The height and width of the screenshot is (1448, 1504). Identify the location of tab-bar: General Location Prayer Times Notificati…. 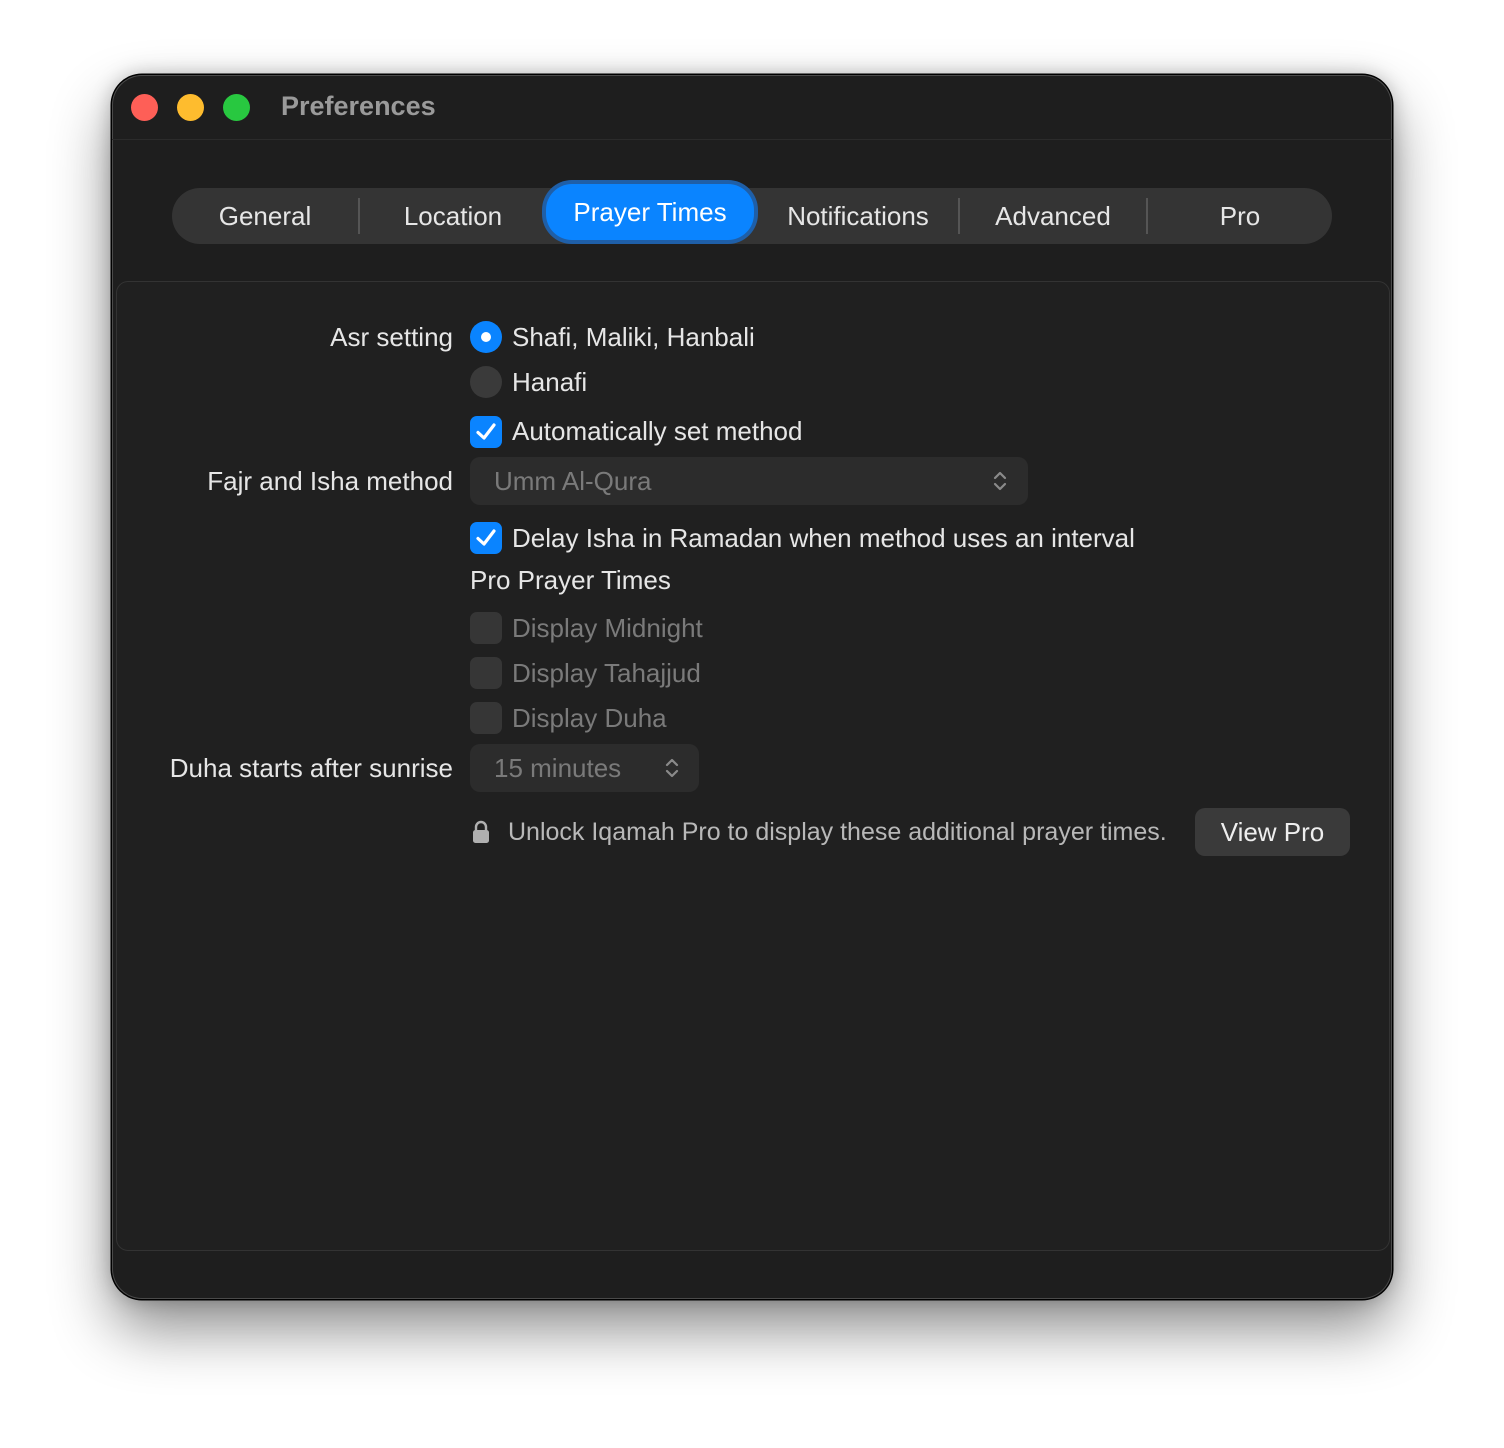
(752, 214).